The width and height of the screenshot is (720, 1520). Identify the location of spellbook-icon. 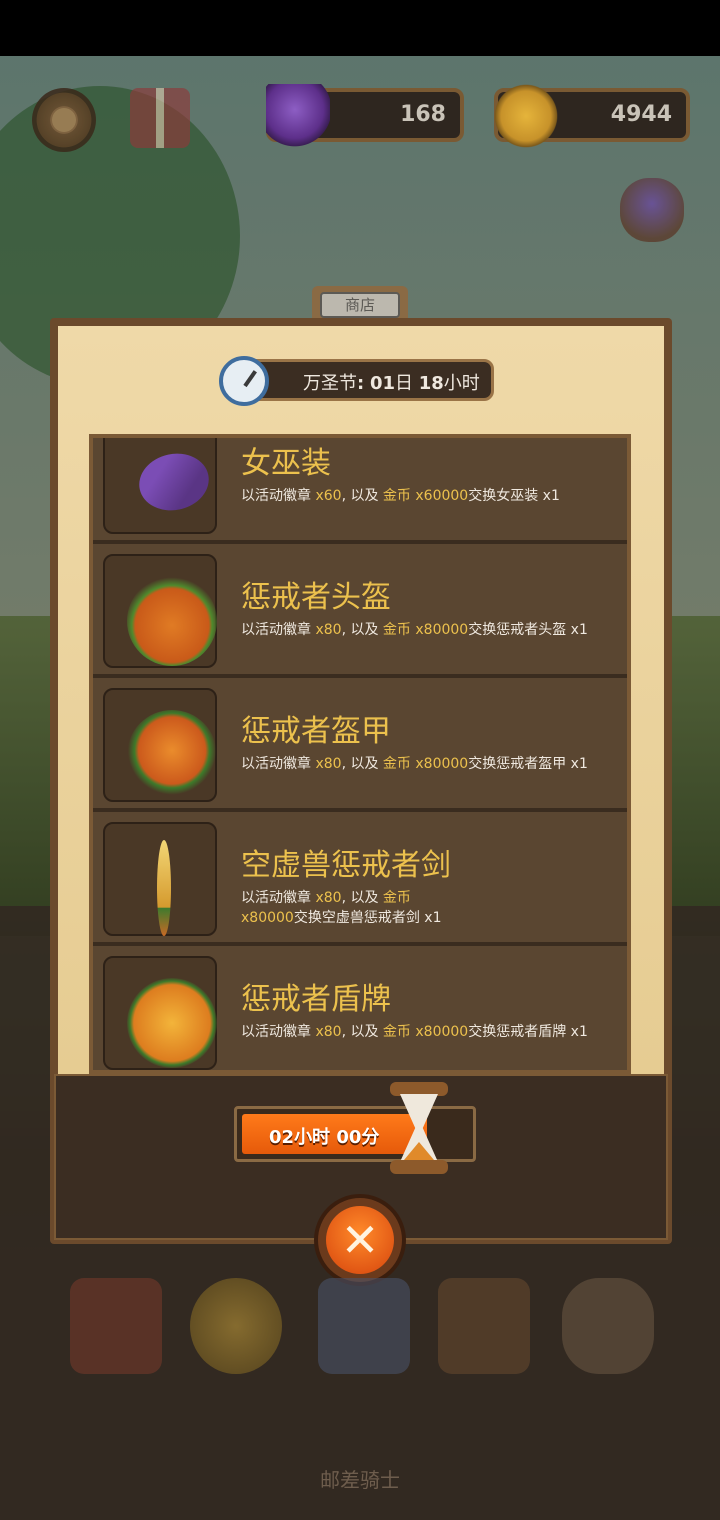
(116, 1326).